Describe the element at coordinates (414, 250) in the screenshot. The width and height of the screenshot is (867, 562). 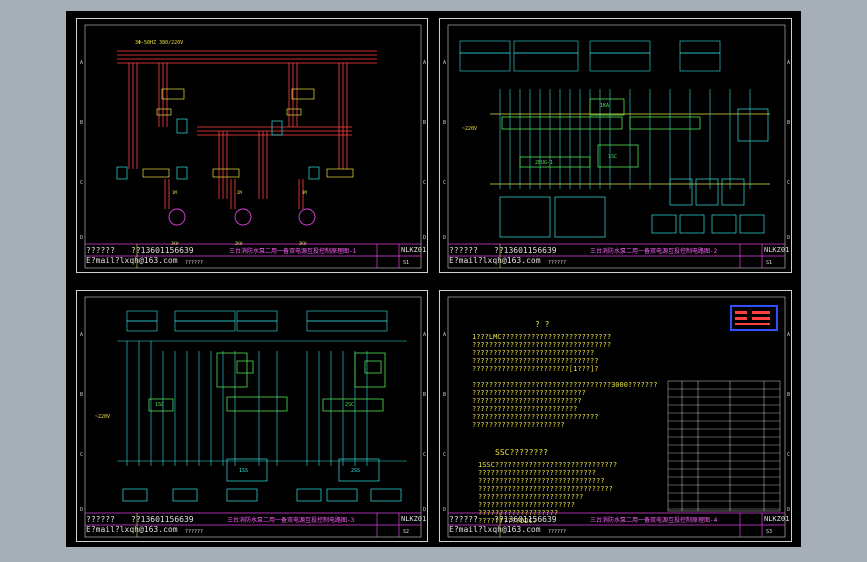
I see `sheet-1-code: NLKZ01` at that location.